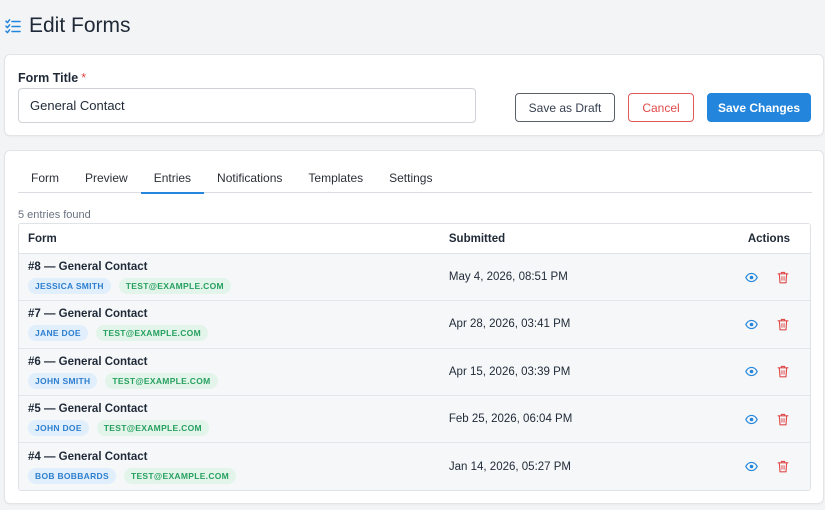  I want to click on name-badge: JOHN SMITH, so click(63, 380).